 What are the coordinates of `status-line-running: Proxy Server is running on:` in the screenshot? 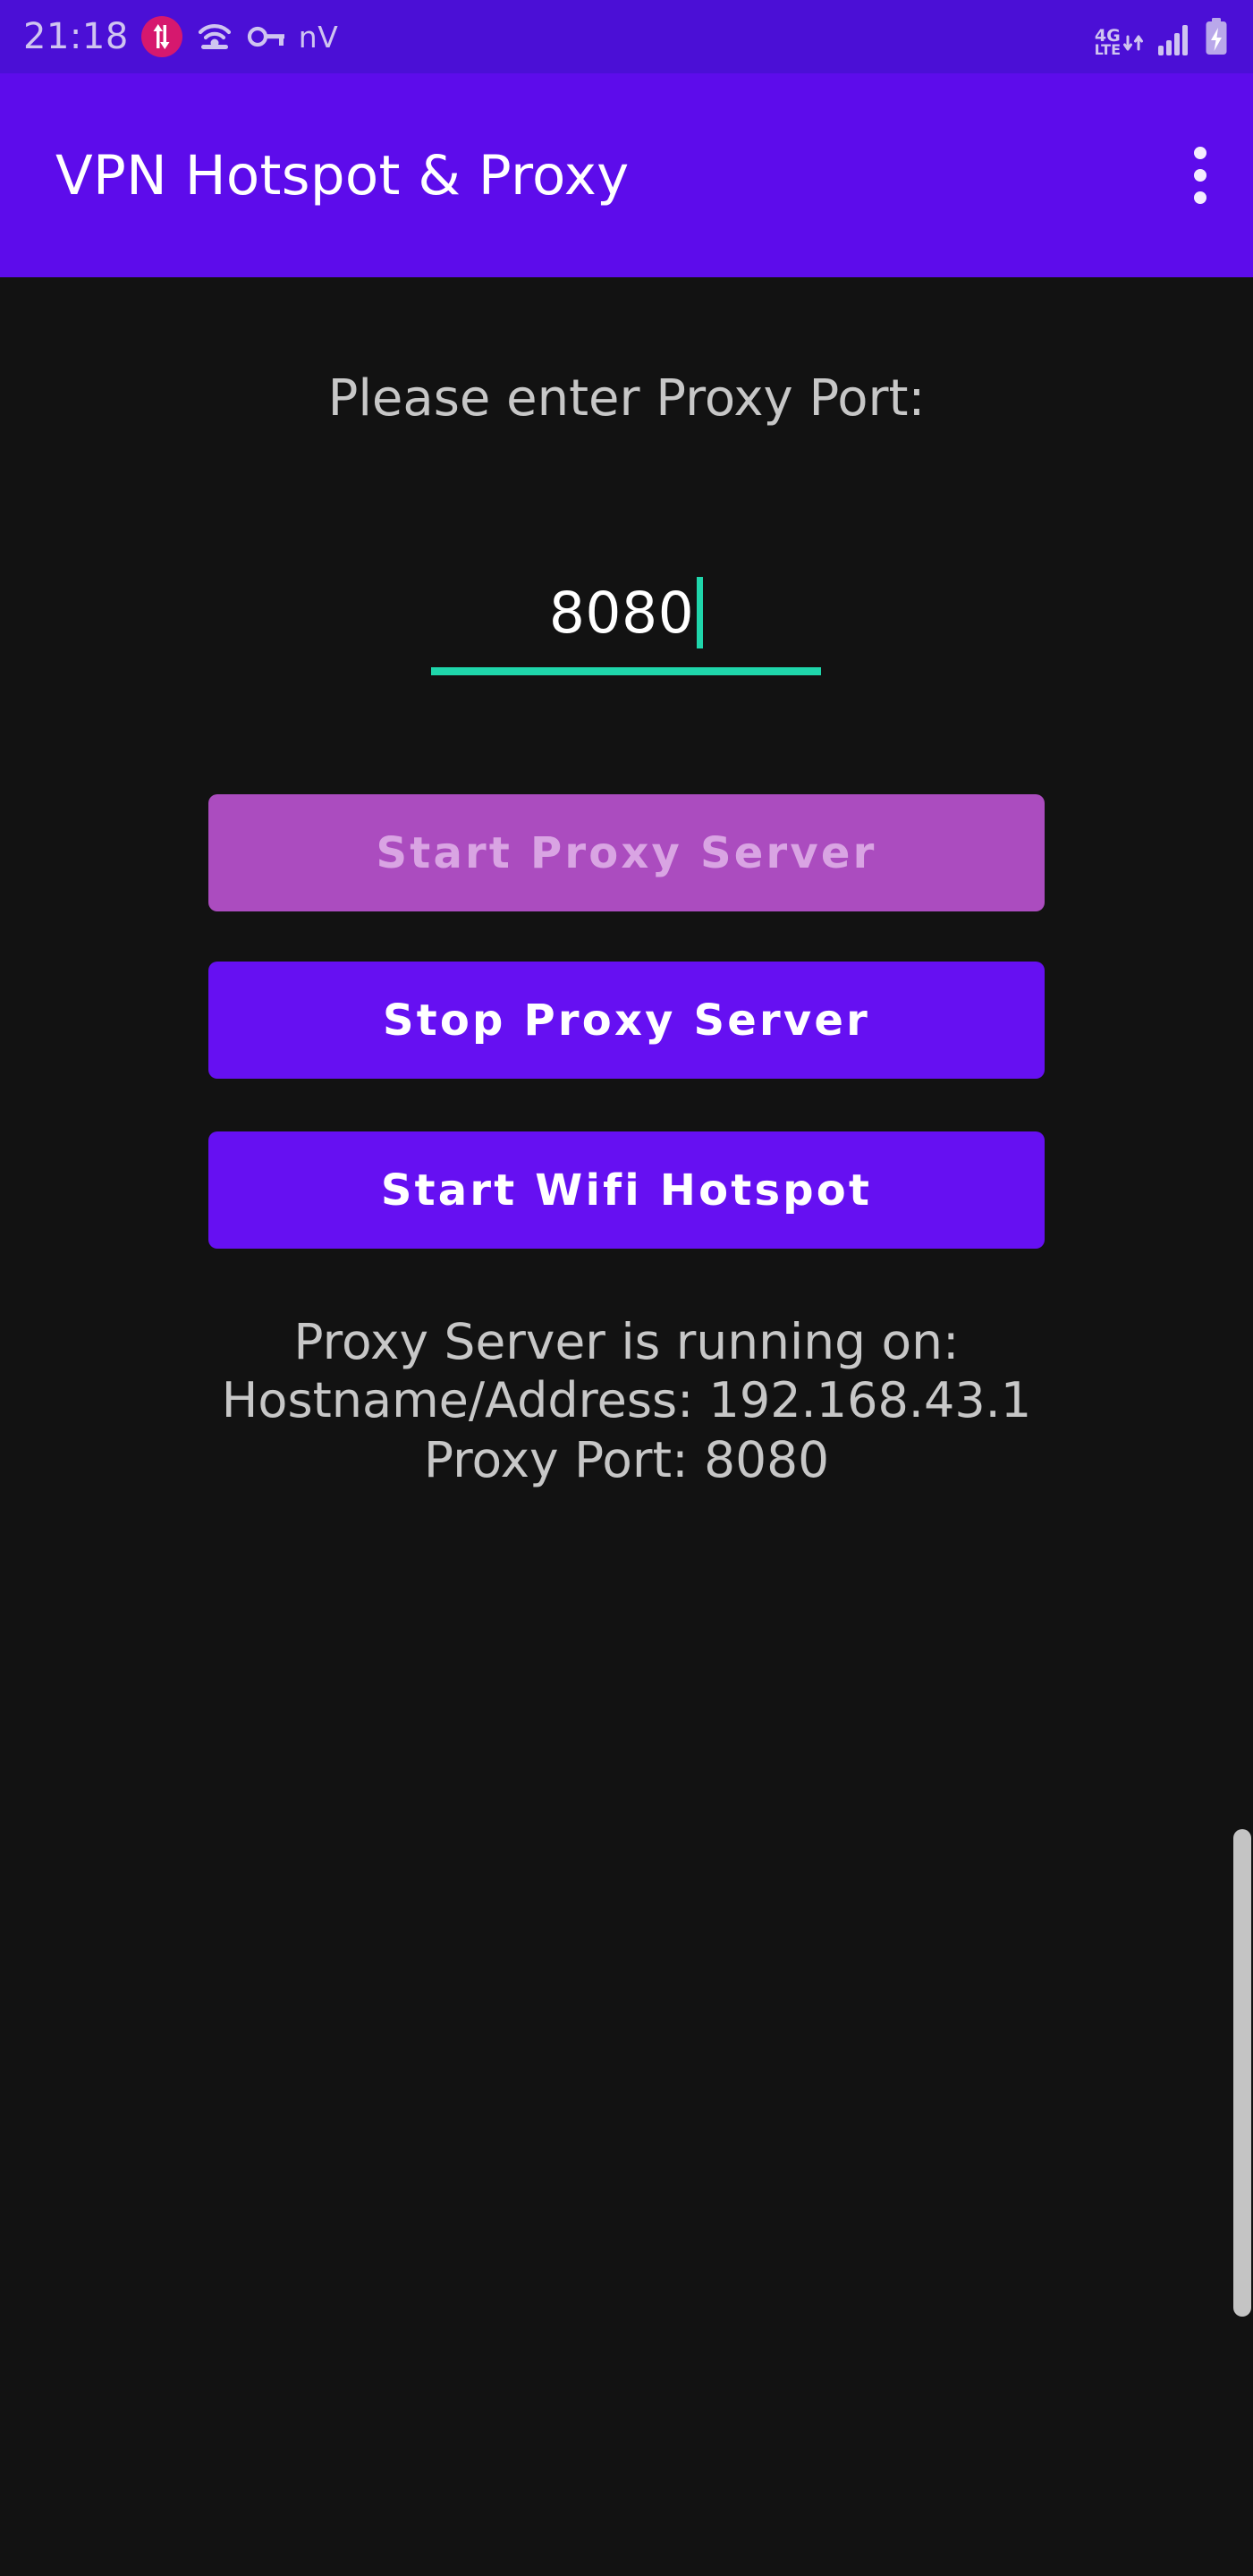 It's located at (626, 1341).